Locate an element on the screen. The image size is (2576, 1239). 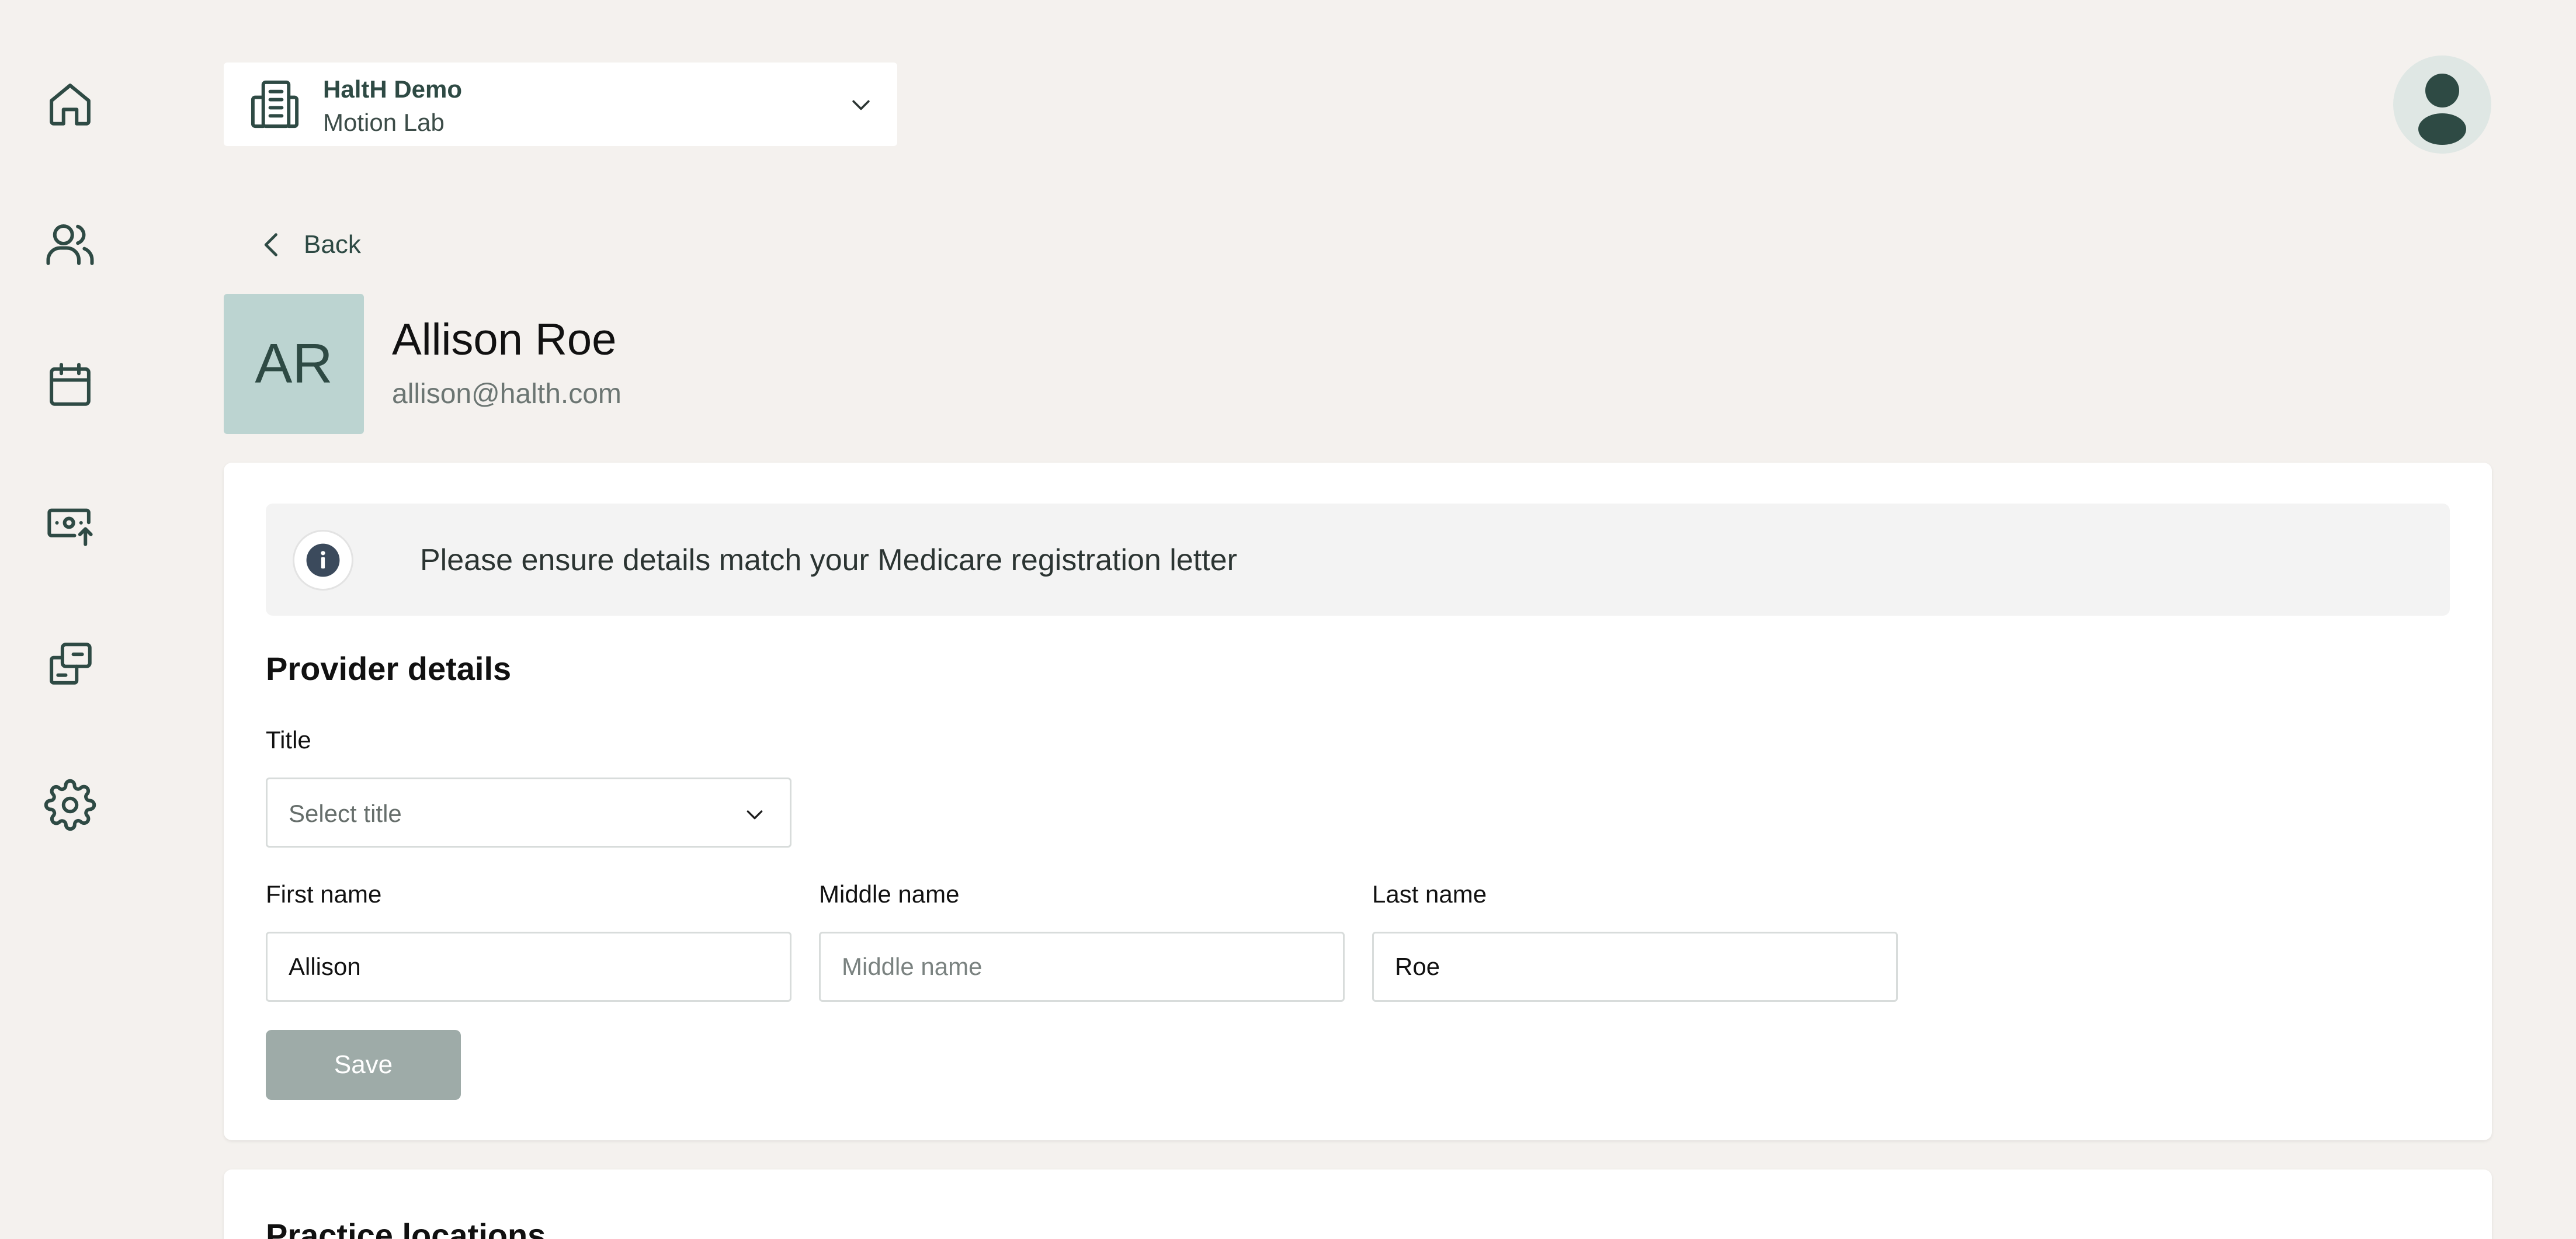
sidebar-item-payments is located at coordinates (70, 525).